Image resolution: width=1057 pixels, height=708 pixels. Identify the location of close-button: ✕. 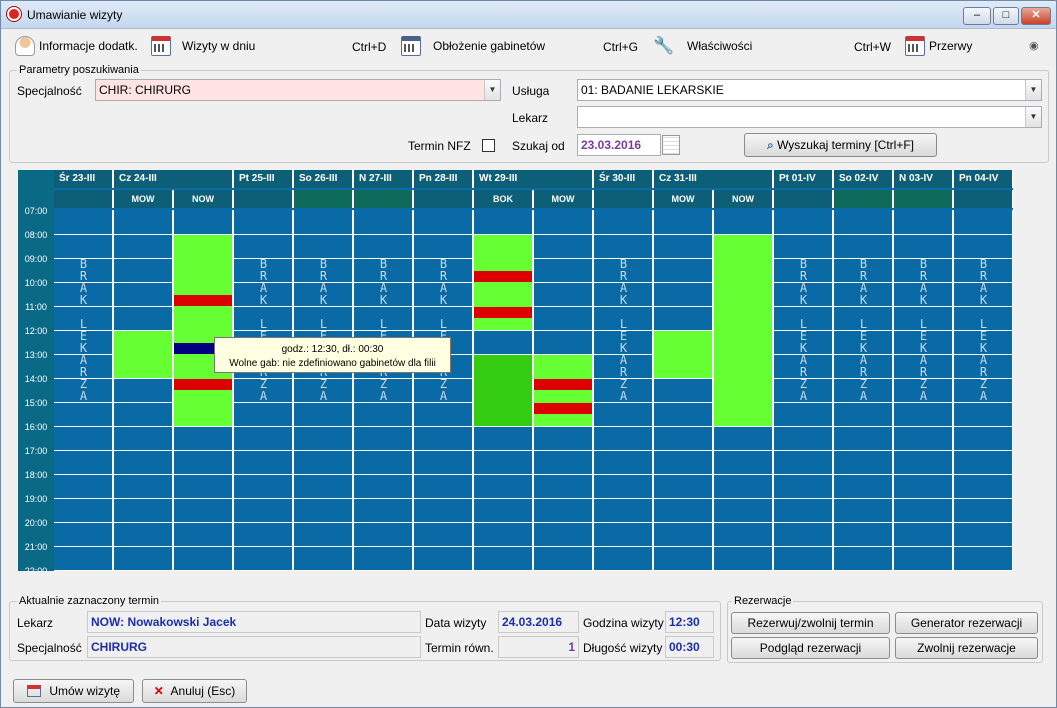
(1036, 16).